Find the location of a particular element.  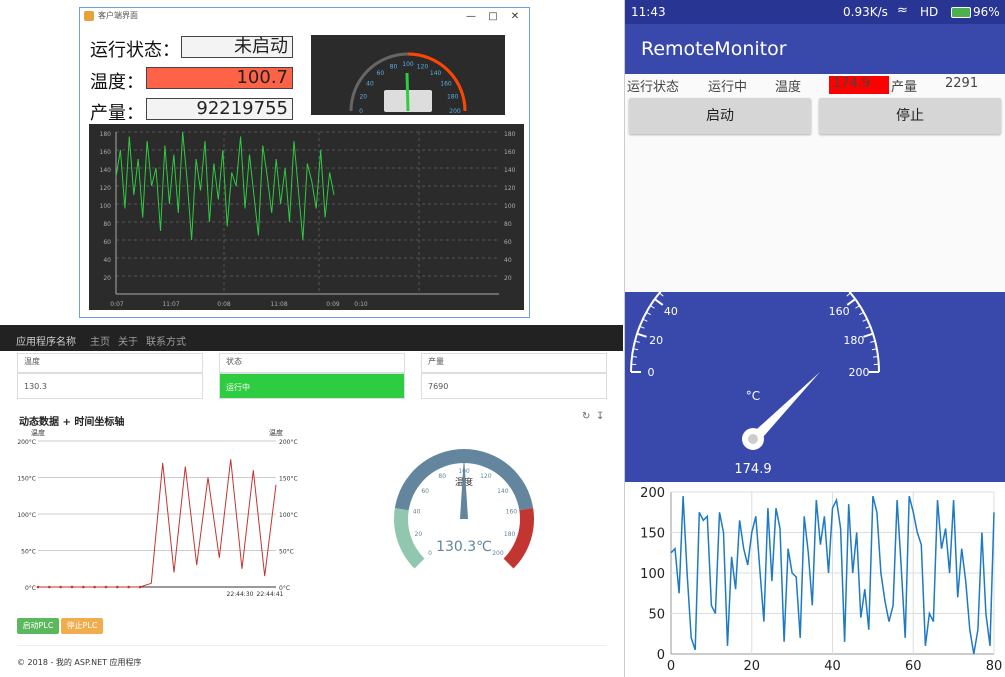

status-time: 11:43 is located at coordinates (648, 12).